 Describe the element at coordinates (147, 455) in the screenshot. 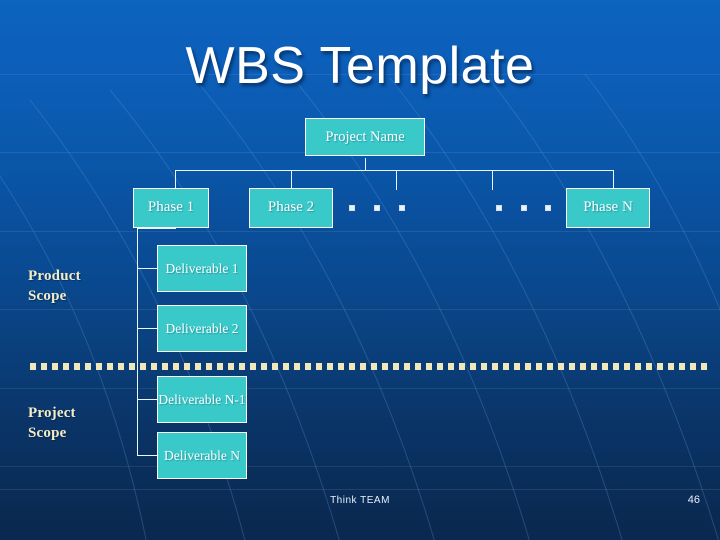

I see `connector-stub-deliverable-n` at that location.